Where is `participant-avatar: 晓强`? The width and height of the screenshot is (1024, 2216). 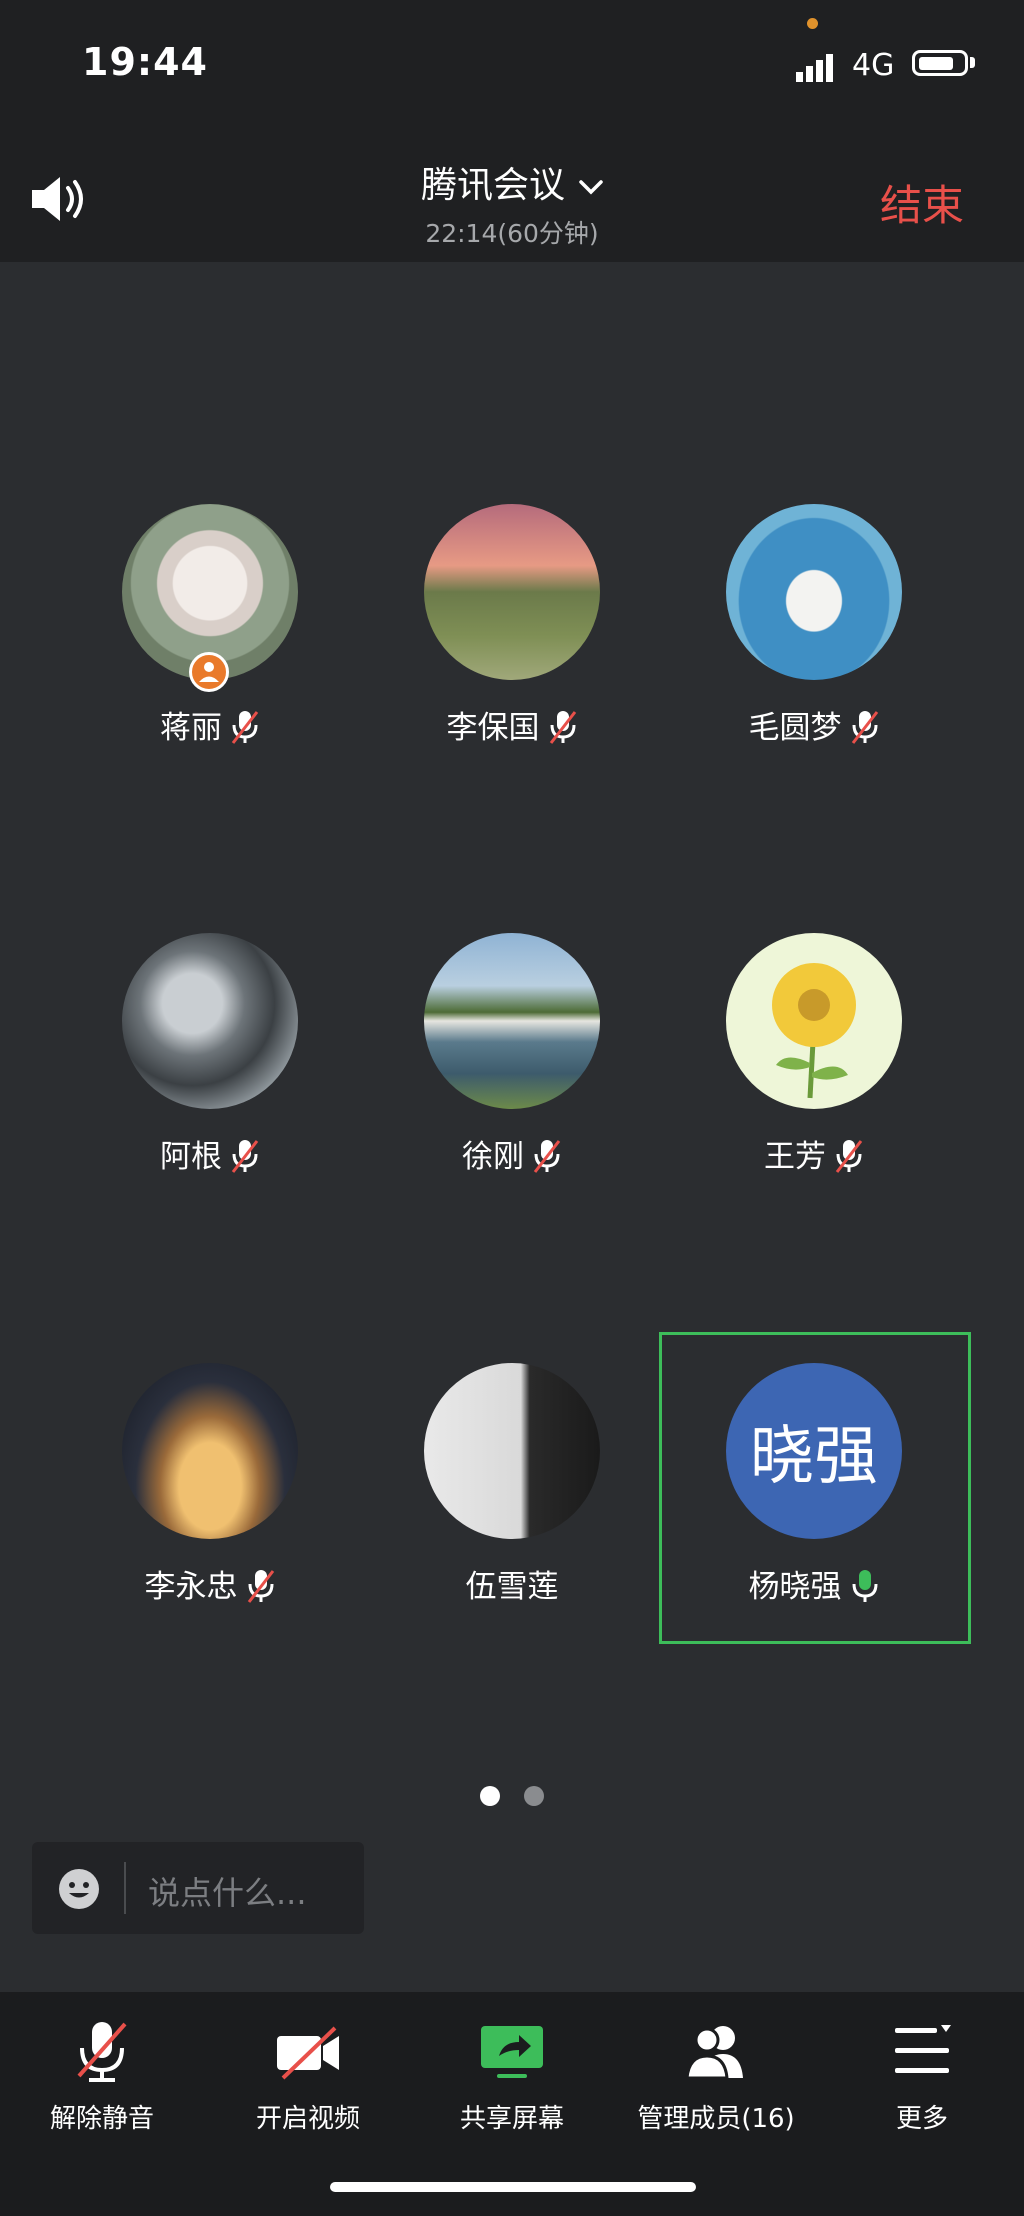 participant-avatar: 晓强 is located at coordinates (814, 1451).